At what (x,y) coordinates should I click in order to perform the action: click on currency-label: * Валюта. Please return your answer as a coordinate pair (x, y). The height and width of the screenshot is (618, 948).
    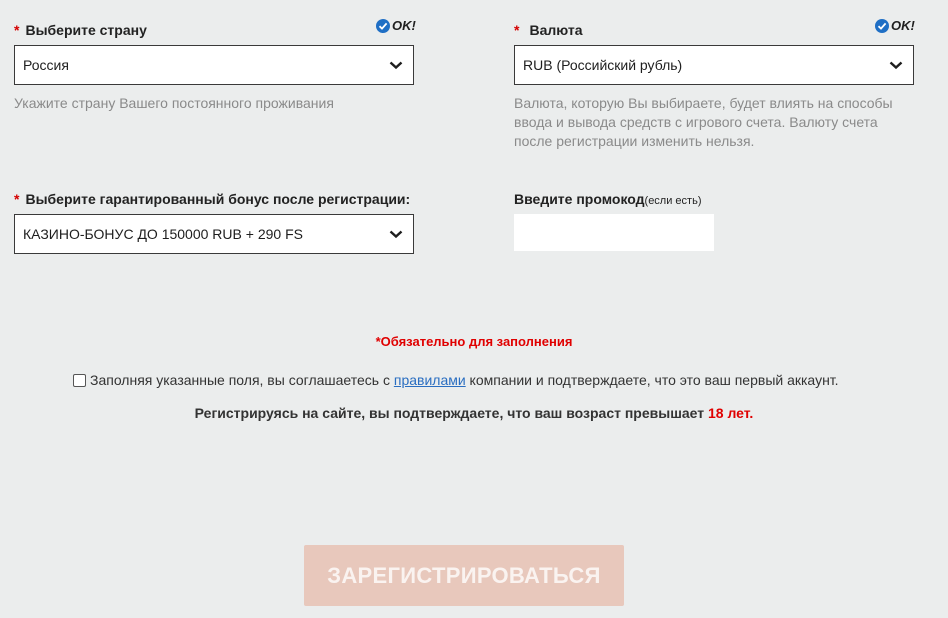
    Looking at the image, I should click on (548, 30).